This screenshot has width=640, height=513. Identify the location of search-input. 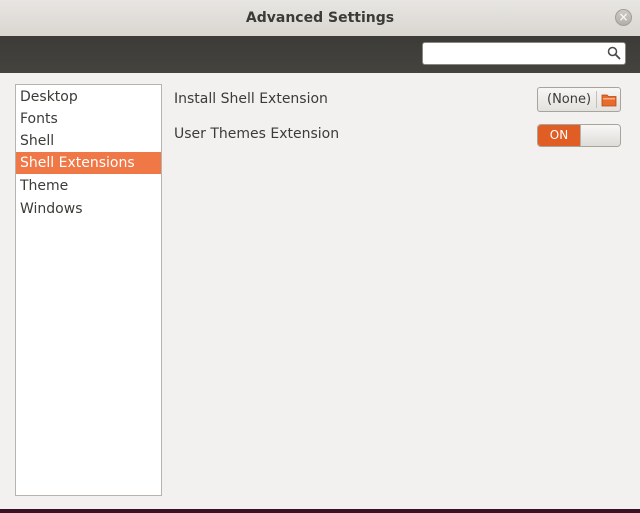
(515, 53).